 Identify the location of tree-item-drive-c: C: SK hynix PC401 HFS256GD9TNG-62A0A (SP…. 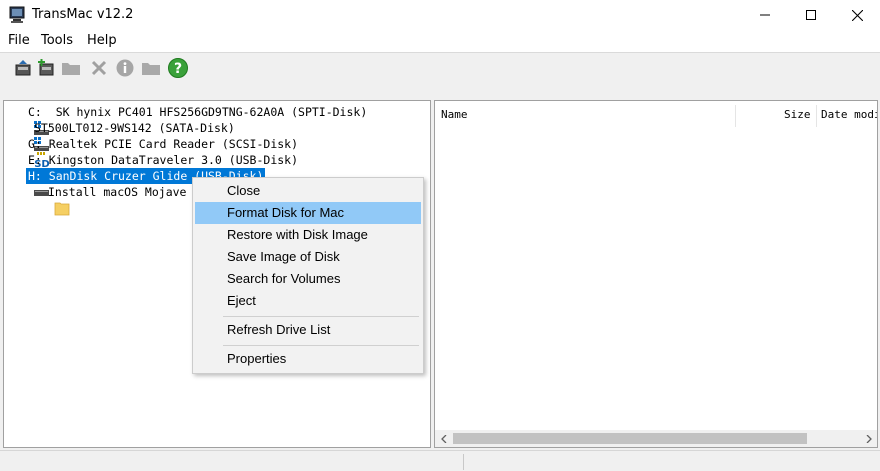
(216, 119).